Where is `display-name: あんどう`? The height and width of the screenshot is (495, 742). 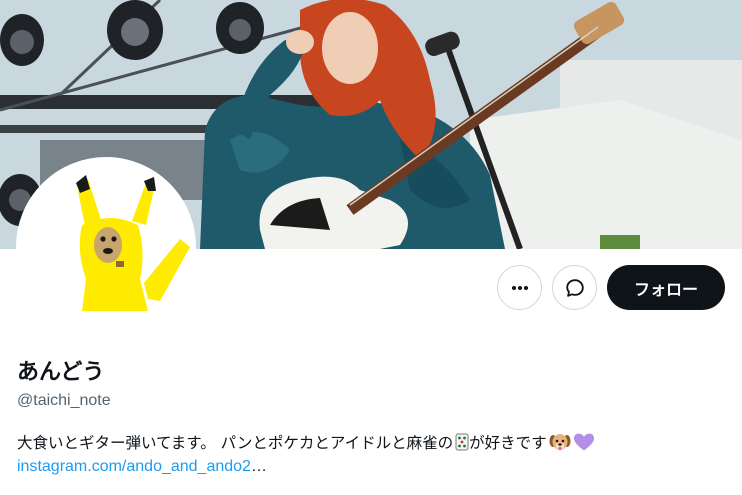 display-name: あんどう is located at coordinates (61, 372).